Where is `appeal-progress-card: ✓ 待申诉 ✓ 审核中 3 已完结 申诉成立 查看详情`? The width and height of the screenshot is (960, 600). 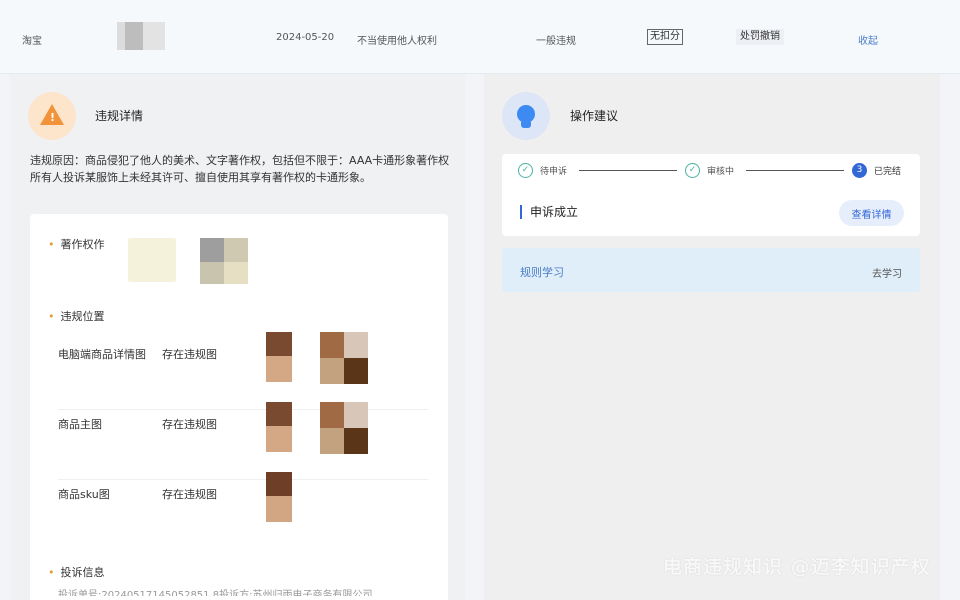 appeal-progress-card: ✓ 待申诉 ✓ 审核中 3 已完结 申诉成立 查看详情 is located at coordinates (711, 195).